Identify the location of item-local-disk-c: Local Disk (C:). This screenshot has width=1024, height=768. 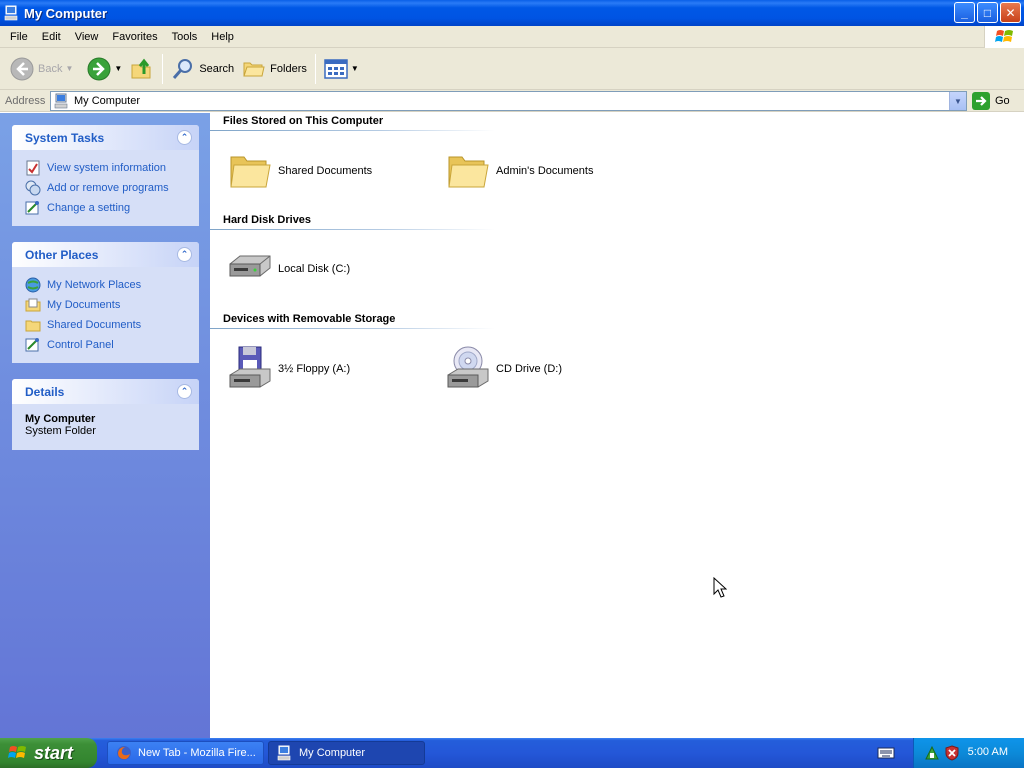
(288, 269).